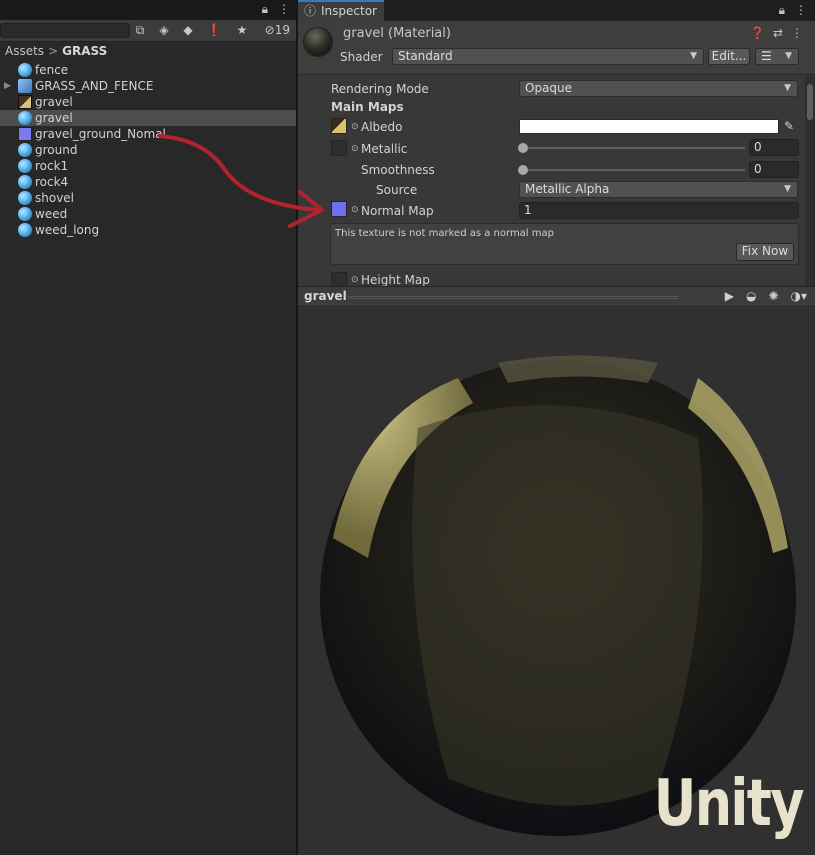 This screenshot has height=855, width=815. I want to click on preview-shape-icon: ◒, so click(751, 296).